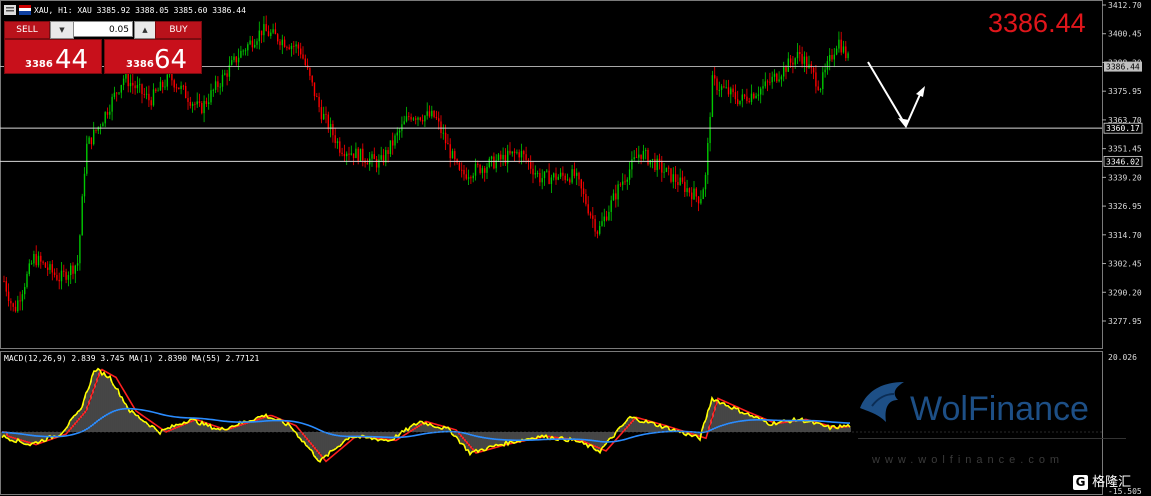 The image size is (1151, 496). Describe the element at coordinates (25, 10) in the screenshot. I see `chart-flag-icon` at that location.